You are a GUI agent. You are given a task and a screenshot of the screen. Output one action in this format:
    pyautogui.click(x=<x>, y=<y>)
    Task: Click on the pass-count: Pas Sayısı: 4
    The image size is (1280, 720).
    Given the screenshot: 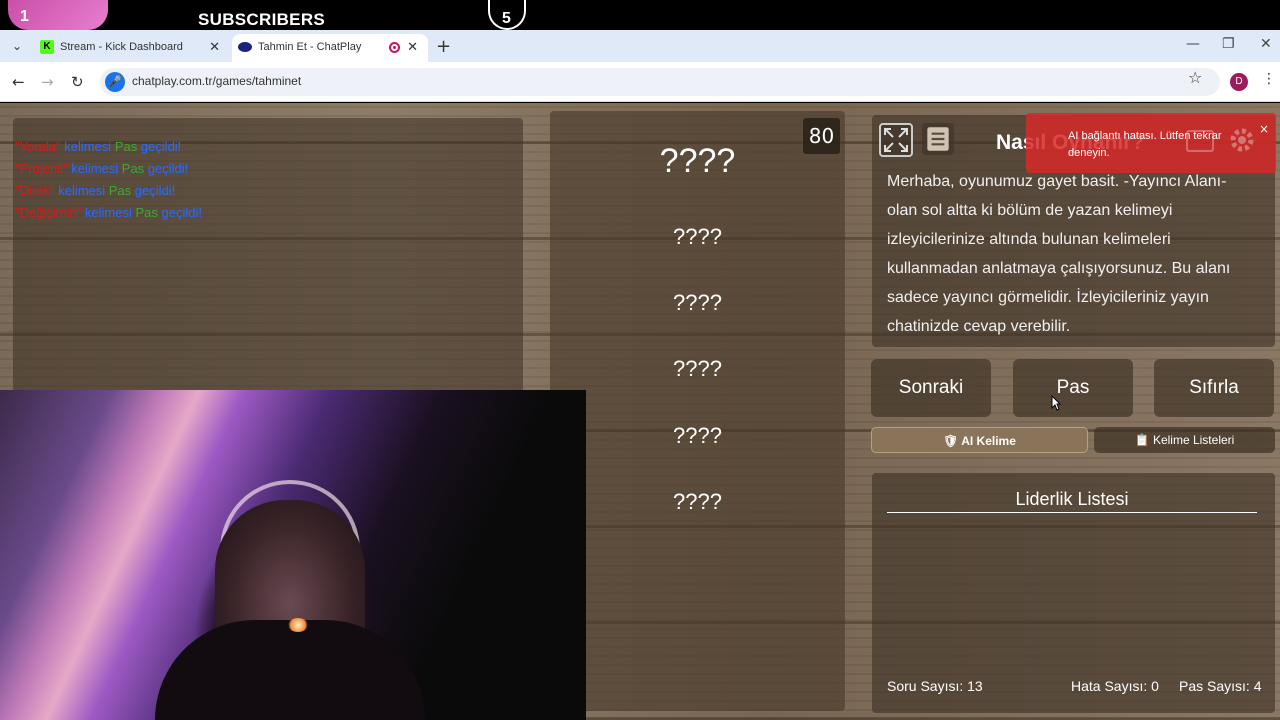 What is the action you would take?
    pyautogui.click(x=1220, y=686)
    